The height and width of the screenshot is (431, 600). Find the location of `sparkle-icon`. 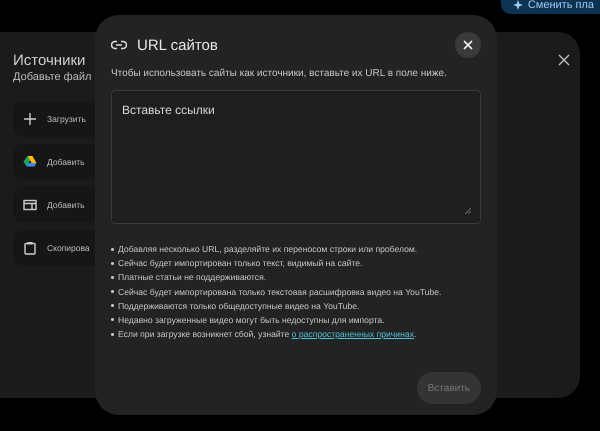

sparkle-icon is located at coordinates (517, 5).